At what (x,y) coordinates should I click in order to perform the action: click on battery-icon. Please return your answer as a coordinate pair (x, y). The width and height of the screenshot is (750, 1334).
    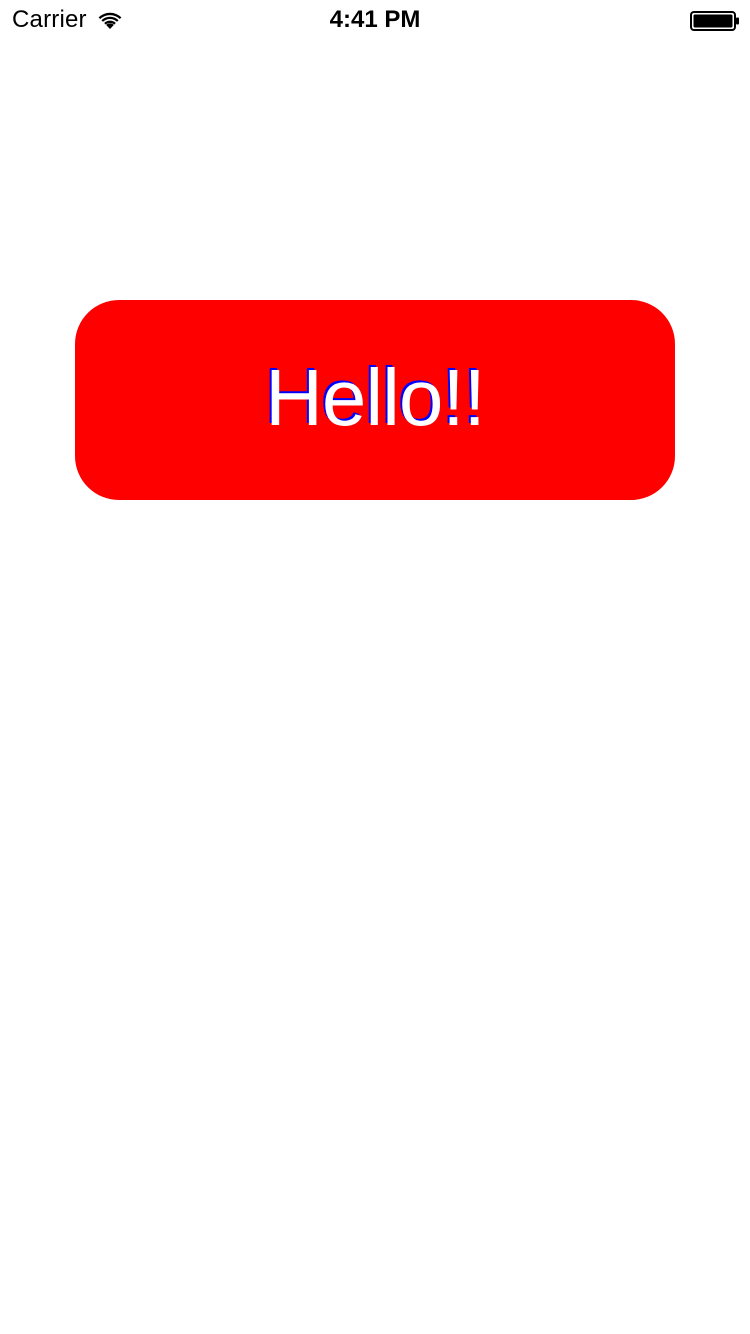
    Looking at the image, I should click on (714, 21).